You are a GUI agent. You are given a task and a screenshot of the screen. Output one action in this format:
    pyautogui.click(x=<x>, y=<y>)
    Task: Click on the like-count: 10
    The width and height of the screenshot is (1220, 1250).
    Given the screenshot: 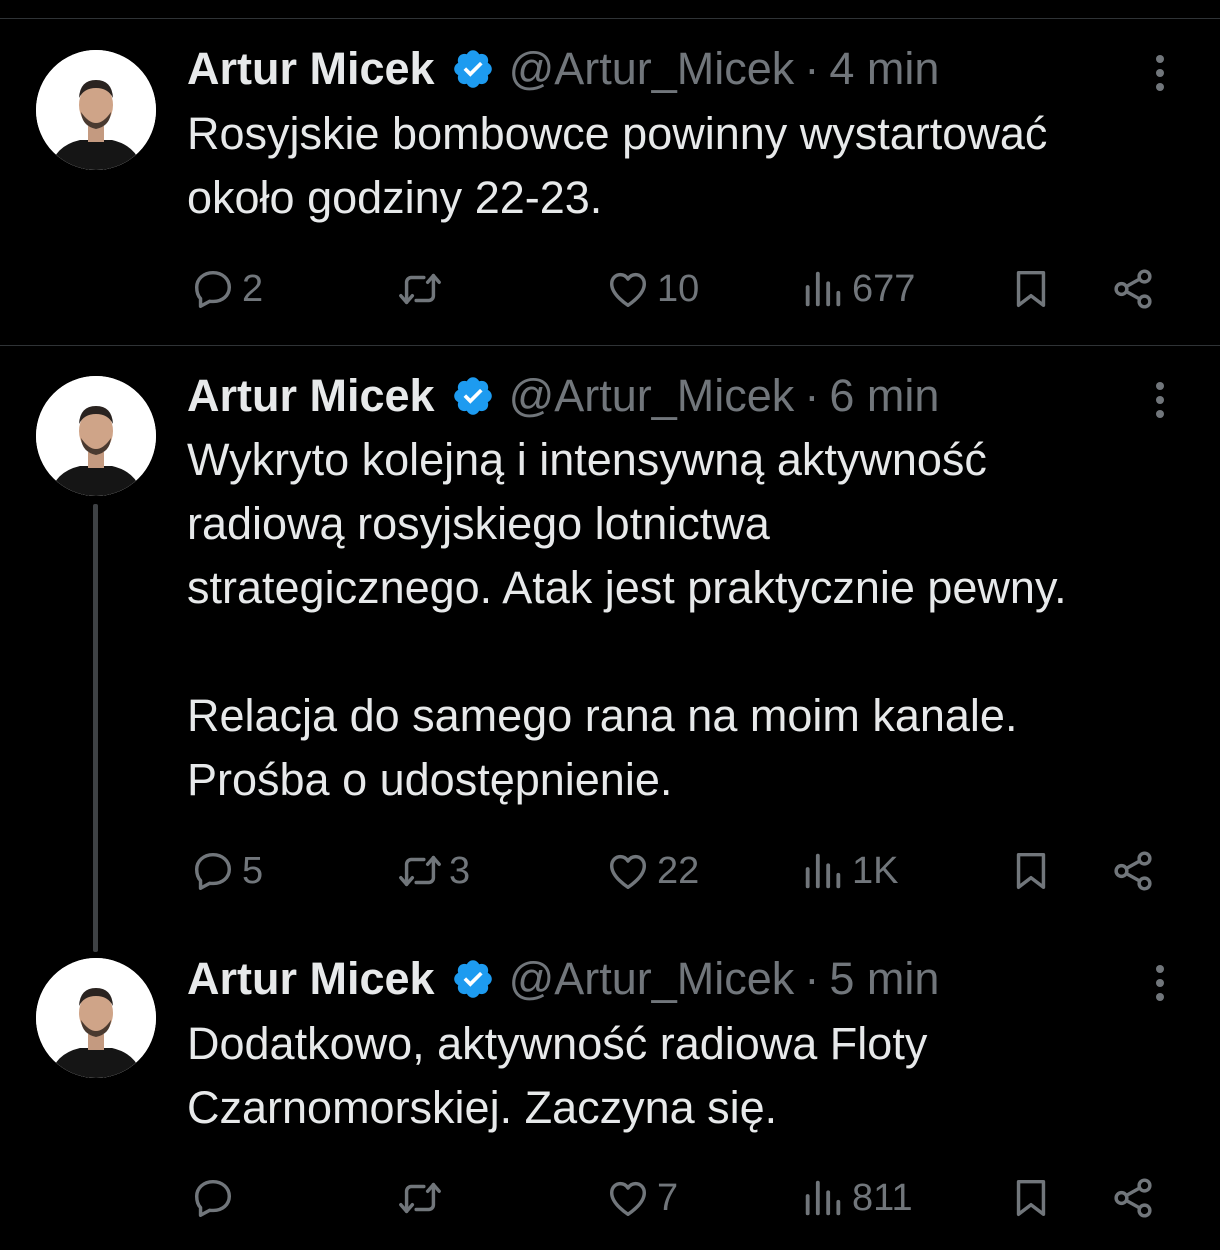 What is the action you would take?
    pyautogui.click(x=678, y=288)
    